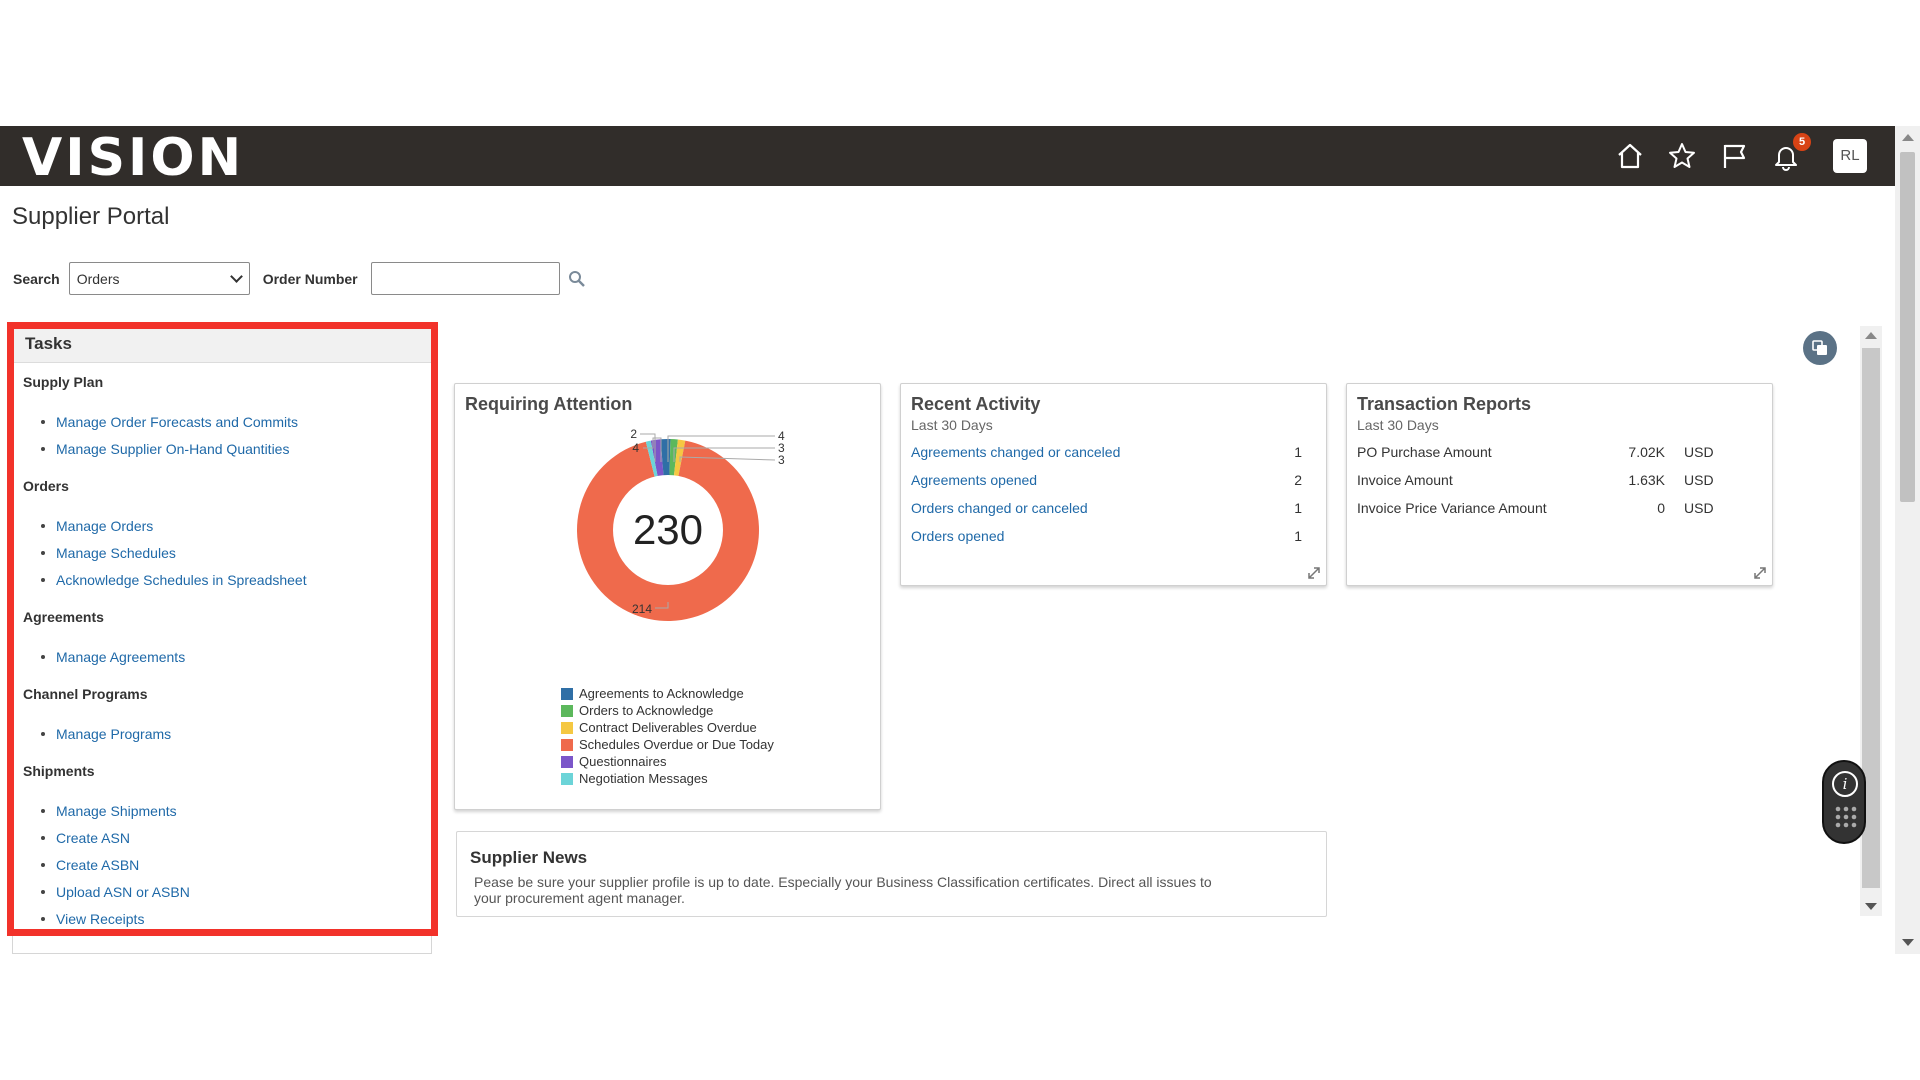 This screenshot has width=1920, height=1080. What do you see at coordinates (133, 158) in the screenshot?
I see `vision-logo: VISION` at bounding box center [133, 158].